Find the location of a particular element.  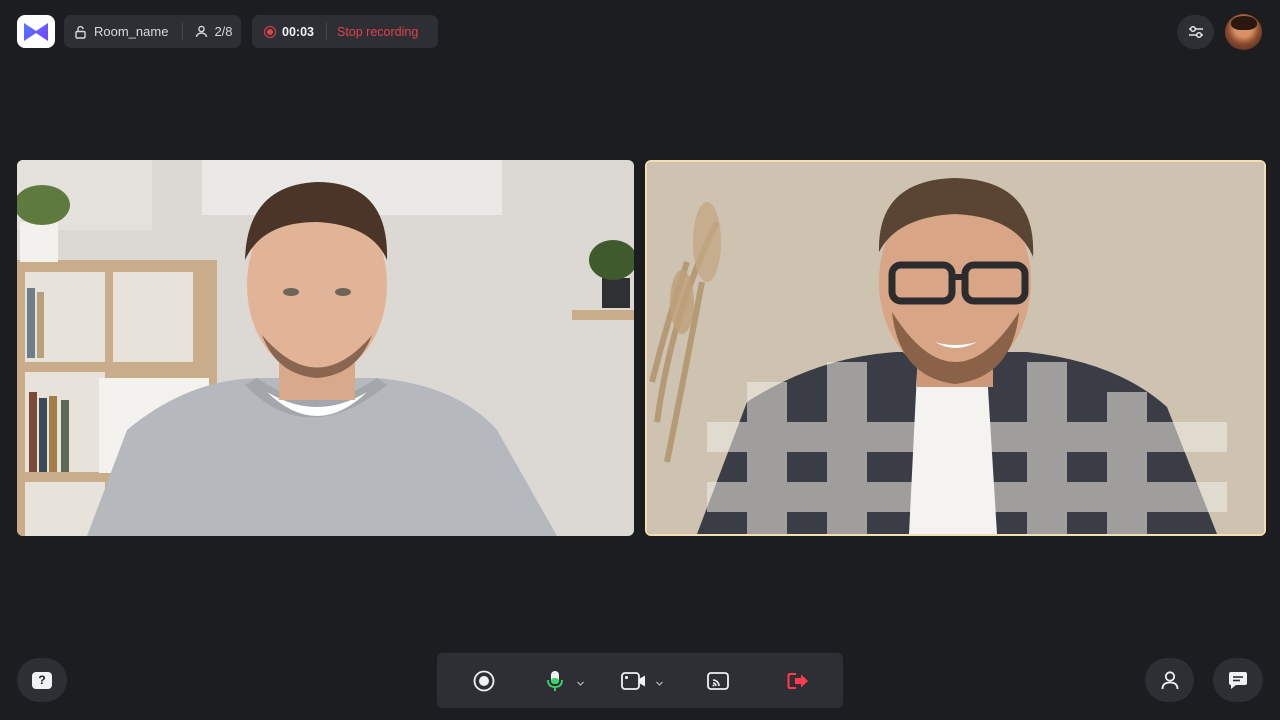

leave-icon is located at coordinates (797, 680).